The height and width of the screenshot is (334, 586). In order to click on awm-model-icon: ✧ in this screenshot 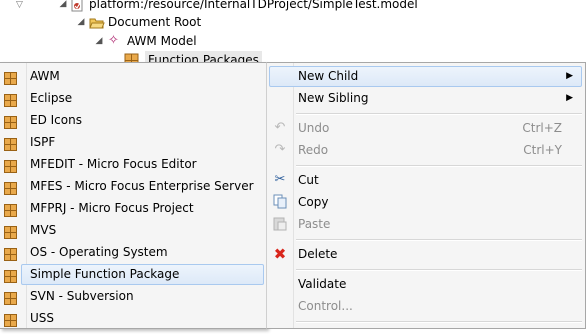, I will do `click(113, 40)`.